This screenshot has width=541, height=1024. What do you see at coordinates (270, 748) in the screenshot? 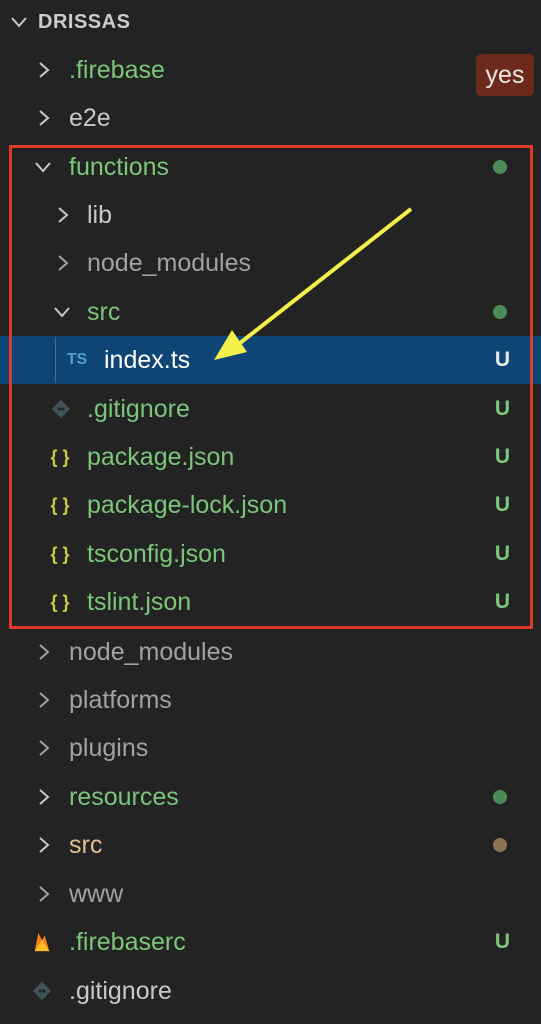
I see `tree-item-plugins-folder: plugins` at bounding box center [270, 748].